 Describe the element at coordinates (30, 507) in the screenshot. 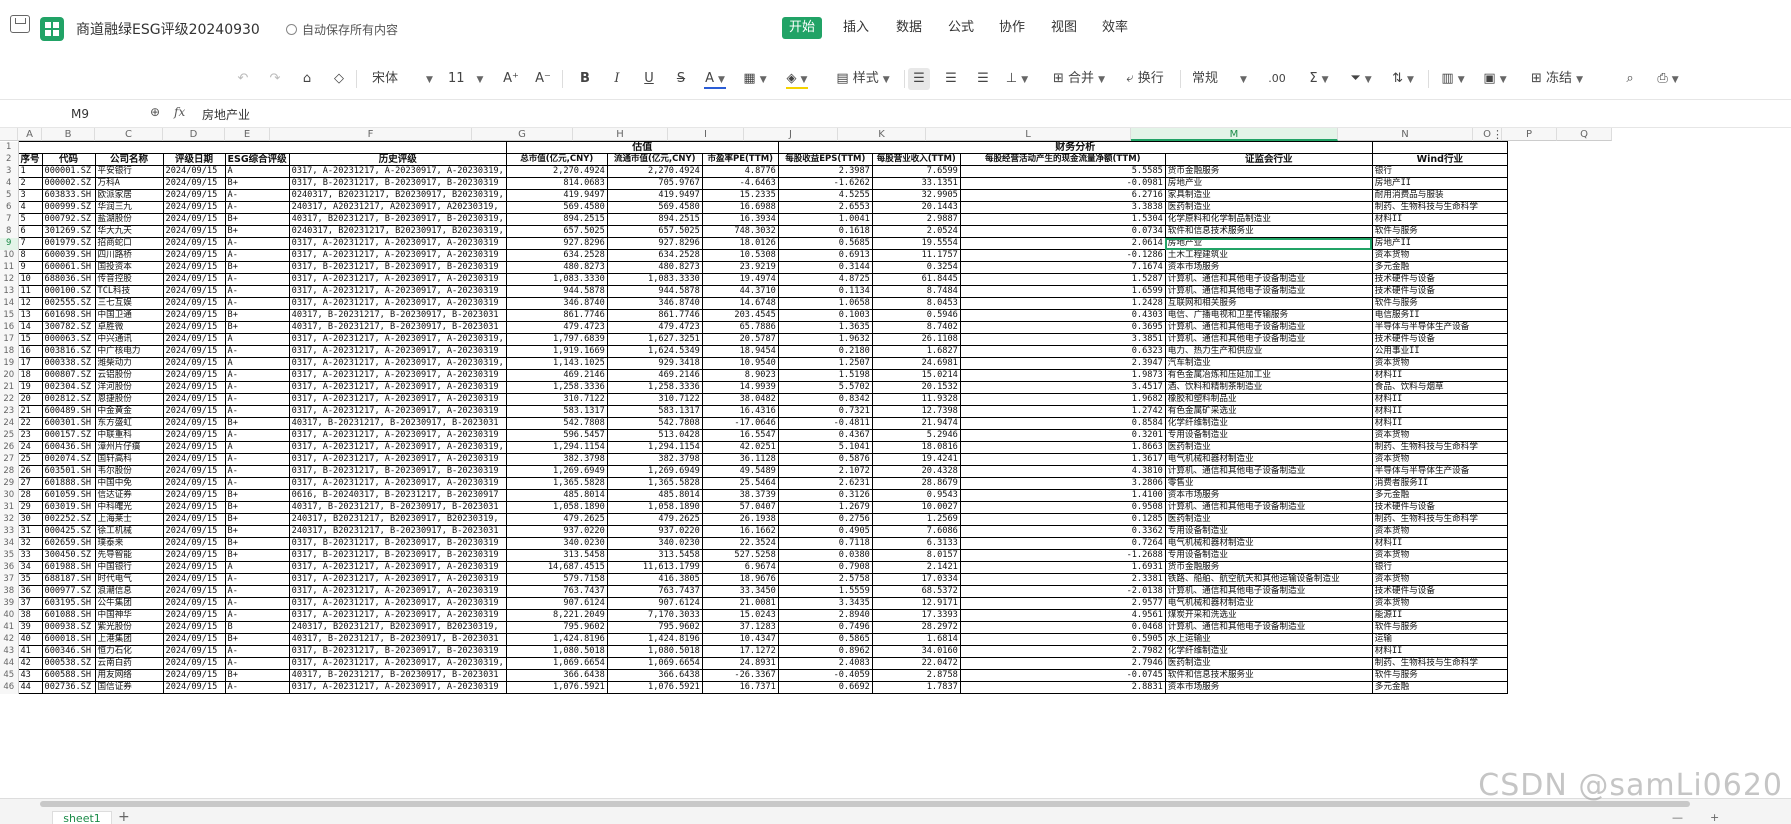

I see `data-cell: 29` at that location.